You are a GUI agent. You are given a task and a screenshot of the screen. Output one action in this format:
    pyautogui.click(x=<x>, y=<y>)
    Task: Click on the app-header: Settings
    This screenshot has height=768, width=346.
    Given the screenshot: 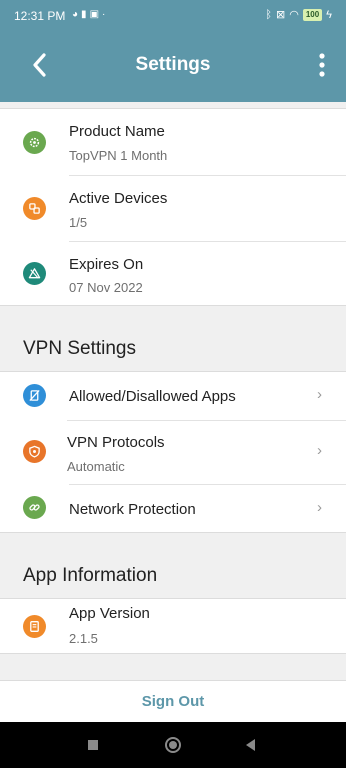 What is the action you would take?
    pyautogui.click(x=173, y=67)
    